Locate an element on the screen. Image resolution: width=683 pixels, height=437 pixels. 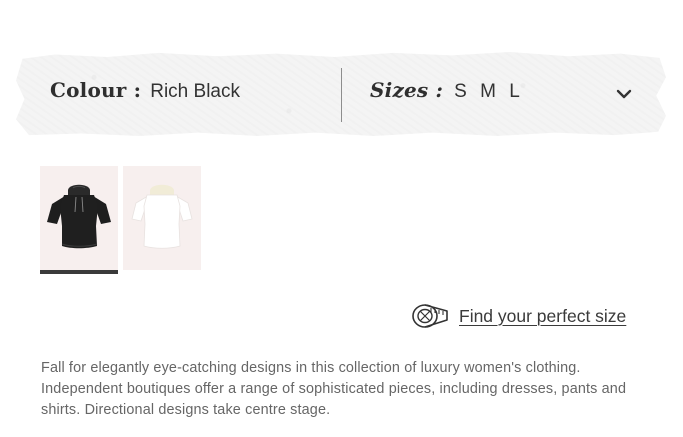
colour-value: Rich Black is located at coordinates (195, 91).